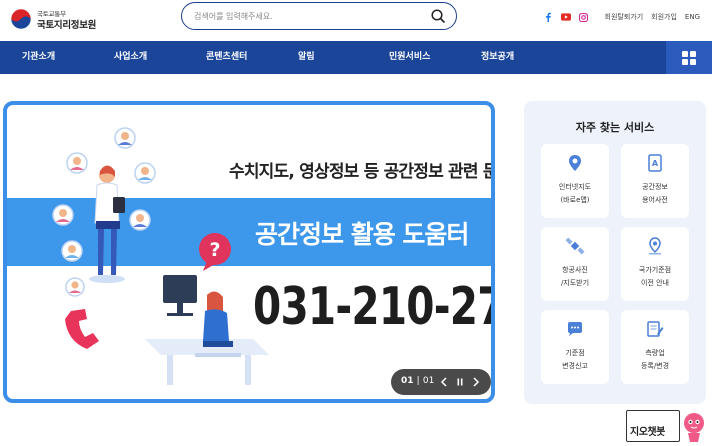 This screenshot has width=712, height=446. Describe the element at coordinates (575, 353) in the screenshot. I see `service-label: 기준점` at that location.